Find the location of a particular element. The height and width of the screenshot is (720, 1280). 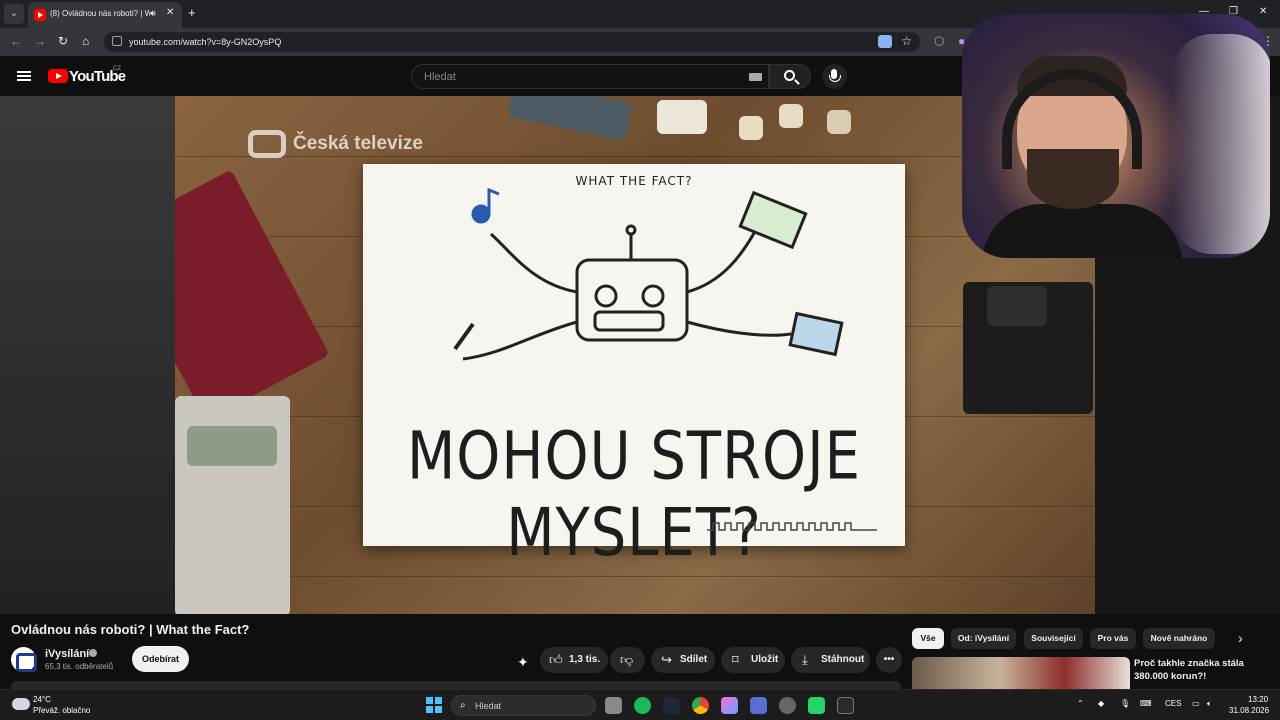

thumbs-down-icon: 👎︎ is located at coordinates (627, 659).